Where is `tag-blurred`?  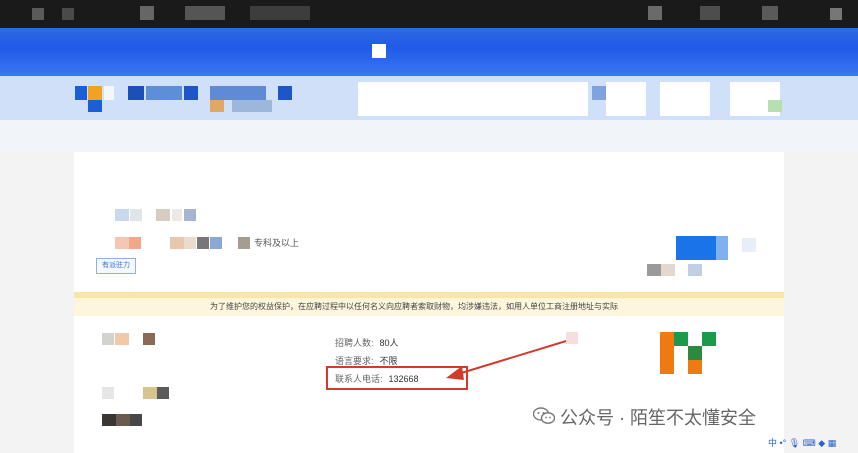 tag-blurred is located at coordinates (177, 243).